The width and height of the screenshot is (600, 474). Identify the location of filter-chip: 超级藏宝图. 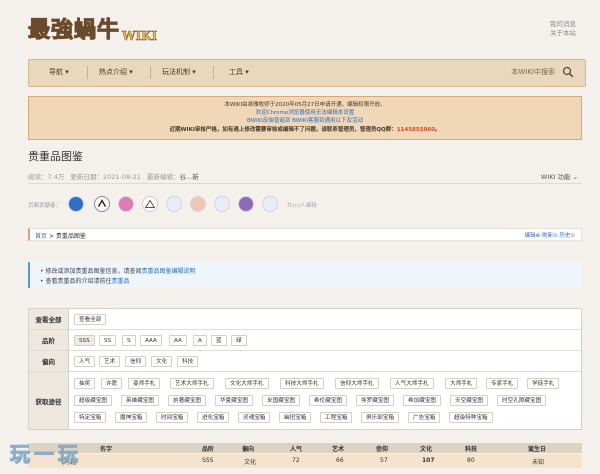
(93, 400).